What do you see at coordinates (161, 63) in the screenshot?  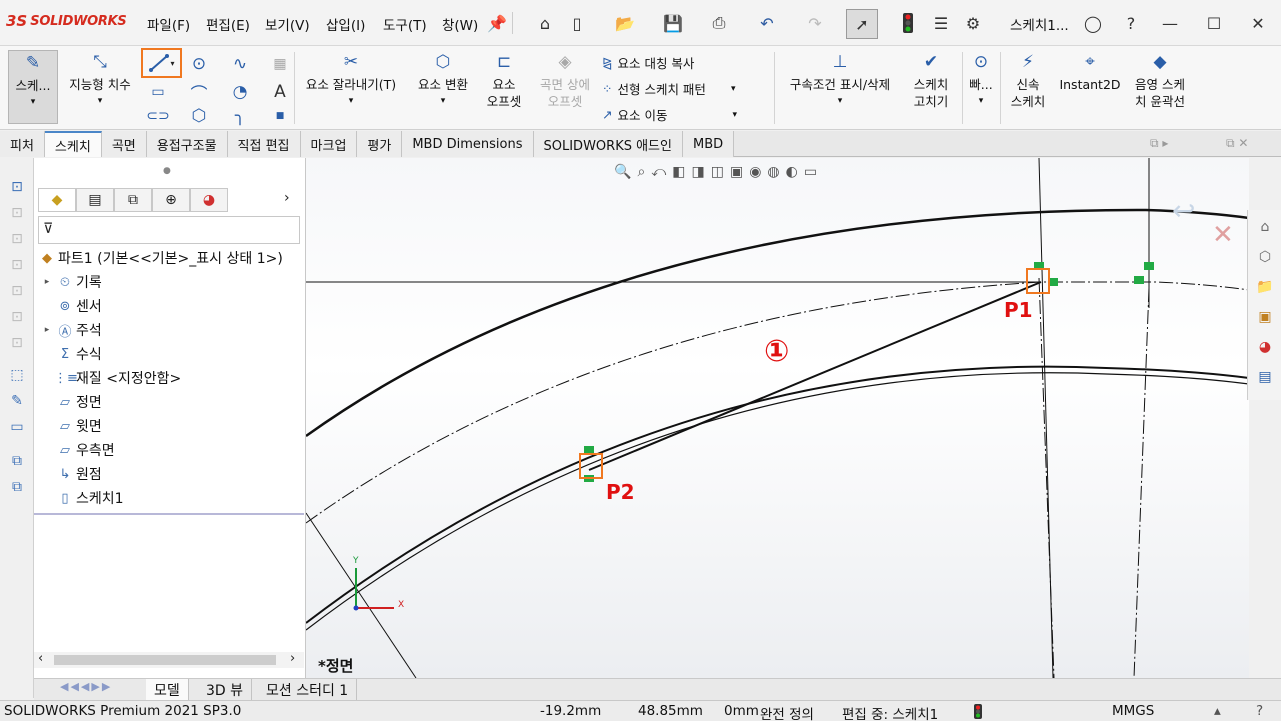 I see `line-tool-button: ▾` at bounding box center [161, 63].